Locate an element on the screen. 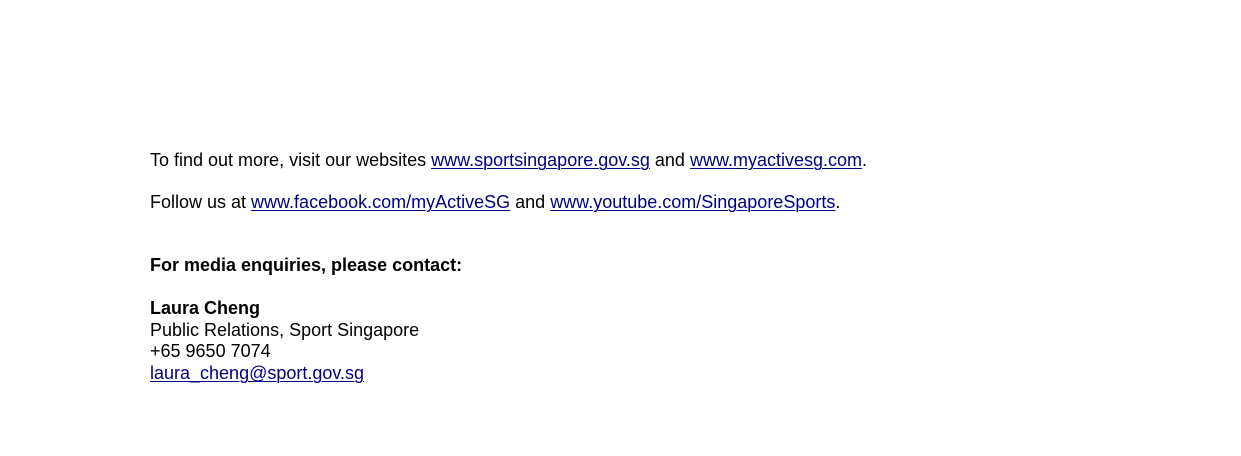  contact-email-row: laura_cheng@sport.gov.sg is located at coordinates (257, 373).